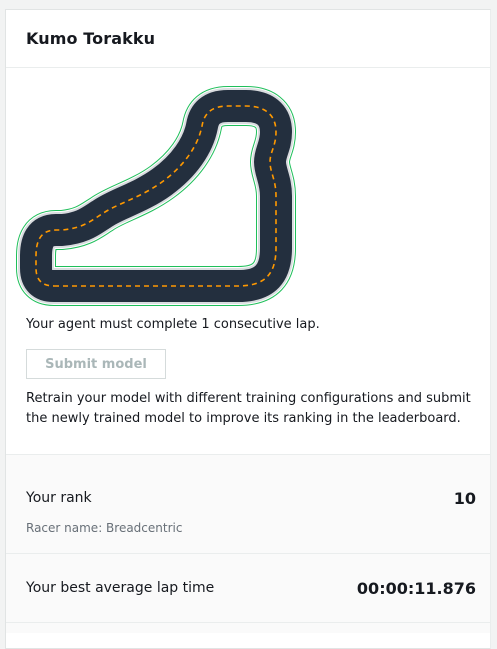 This screenshot has width=497, height=649. I want to click on submit-model-button: Submit model, so click(96, 364).